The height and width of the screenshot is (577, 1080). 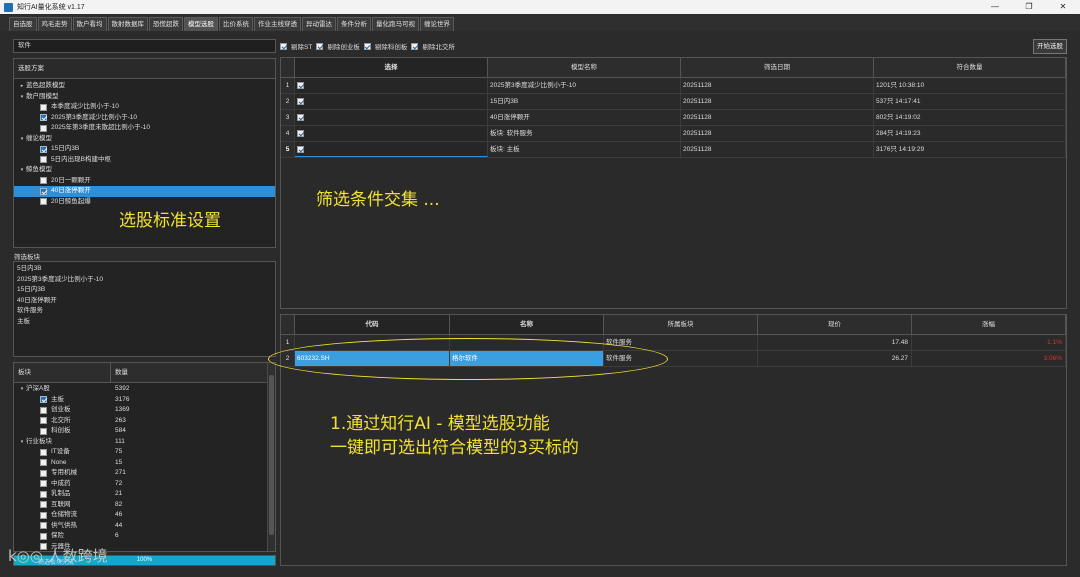 What do you see at coordinates (140, 463) in the screenshot?
I see `sector-item: None 15` at bounding box center [140, 463].